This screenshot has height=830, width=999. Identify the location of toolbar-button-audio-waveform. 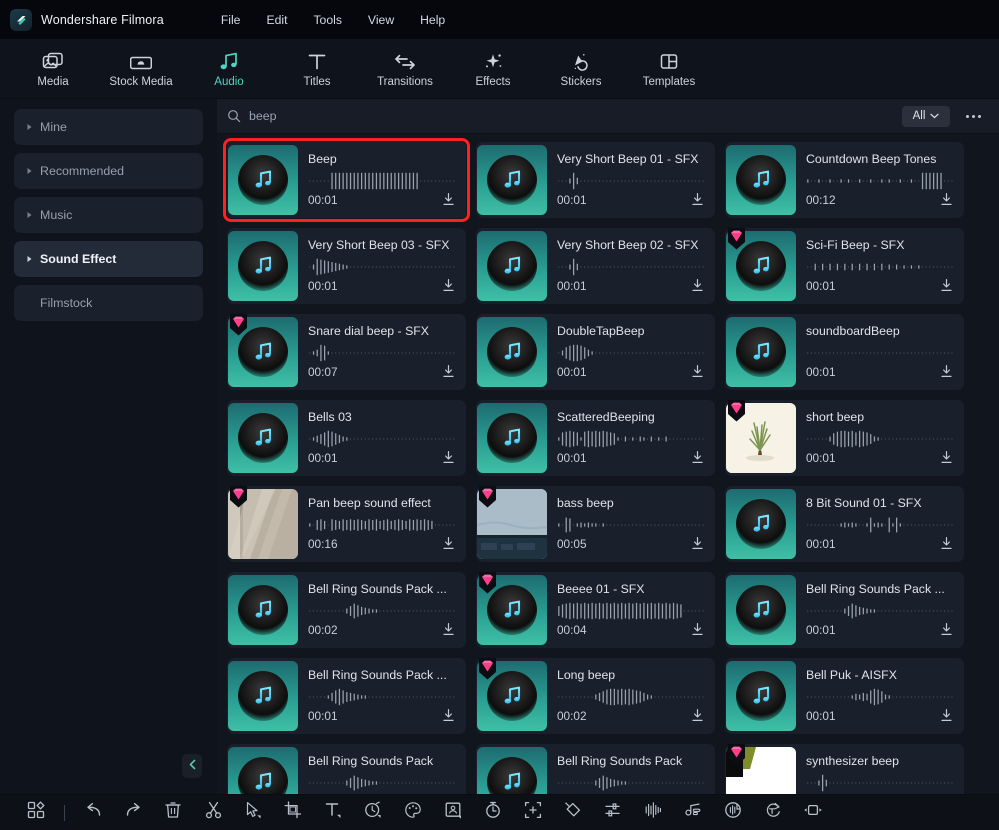
(653, 813).